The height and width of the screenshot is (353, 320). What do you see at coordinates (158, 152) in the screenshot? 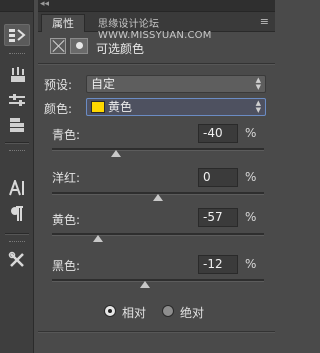
I see `cyan-slider` at bounding box center [158, 152].